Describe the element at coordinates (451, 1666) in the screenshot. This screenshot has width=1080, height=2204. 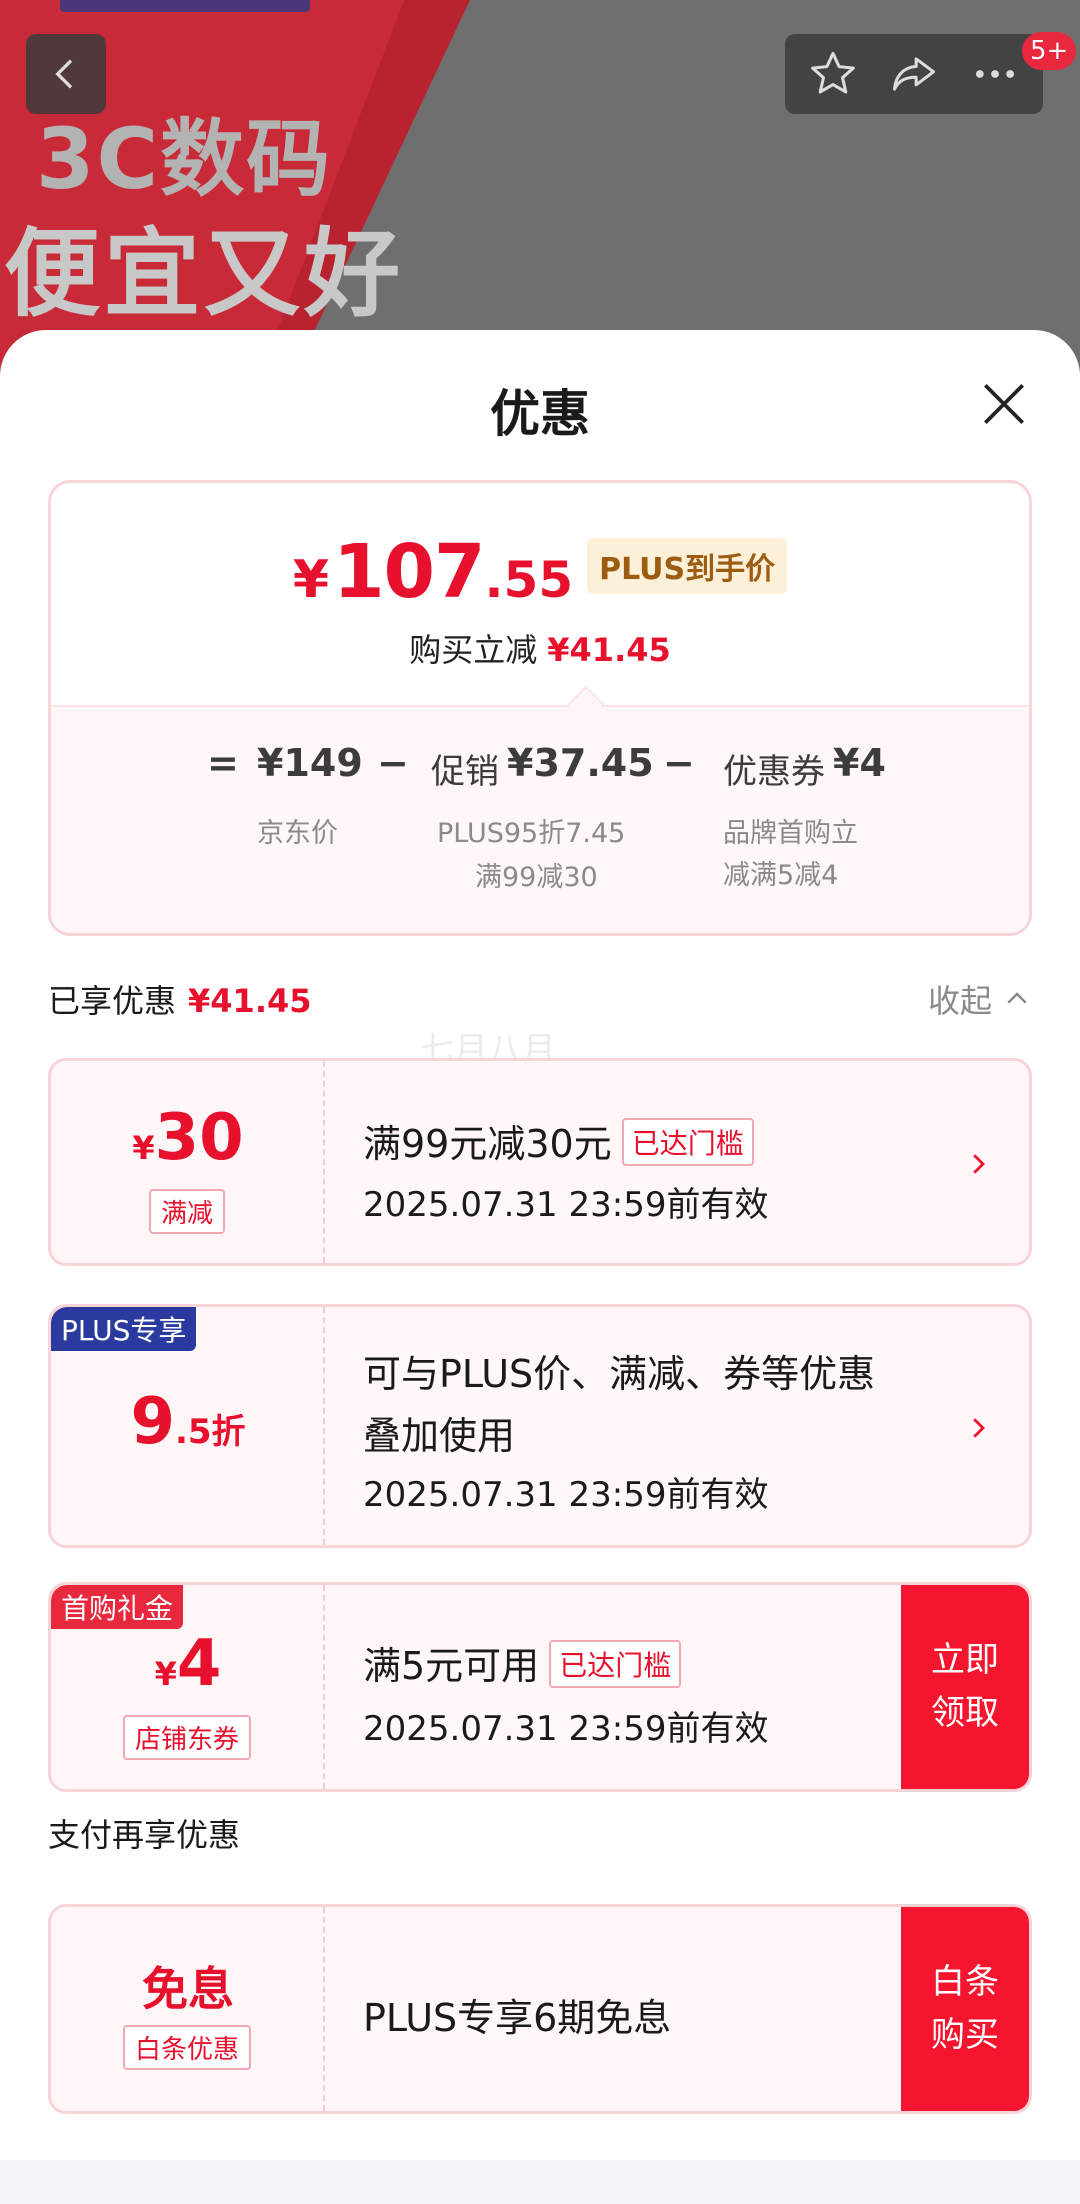
I see `coupon-title-text: 满5元可用` at that location.